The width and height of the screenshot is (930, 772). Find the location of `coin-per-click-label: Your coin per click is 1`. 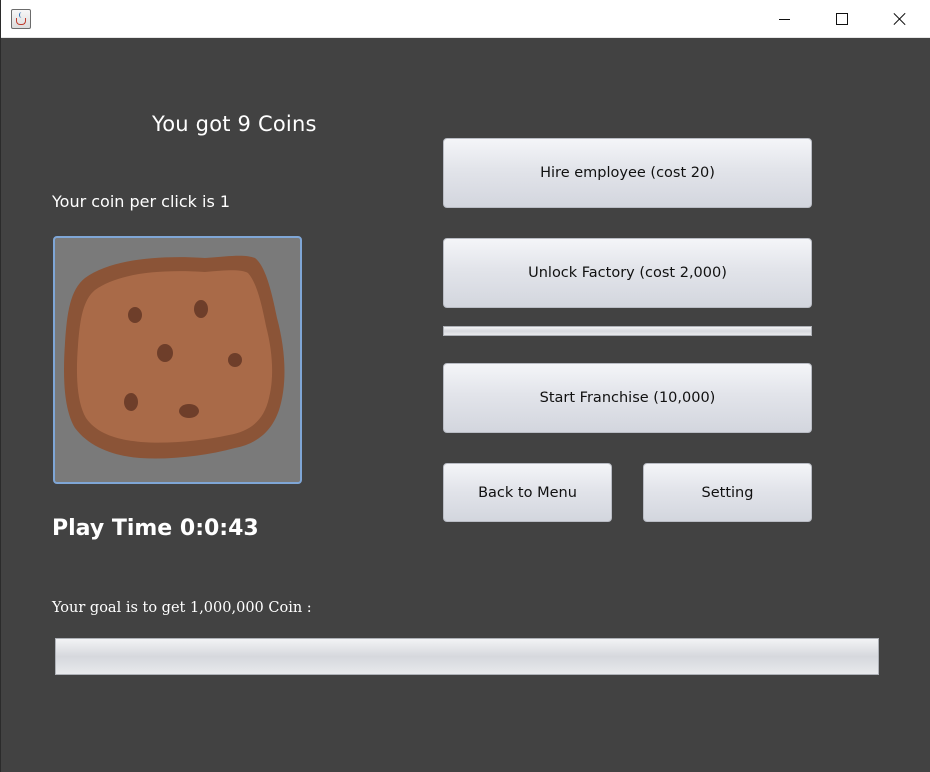

coin-per-click-label: Your coin per click is 1 is located at coordinates (141, 201).